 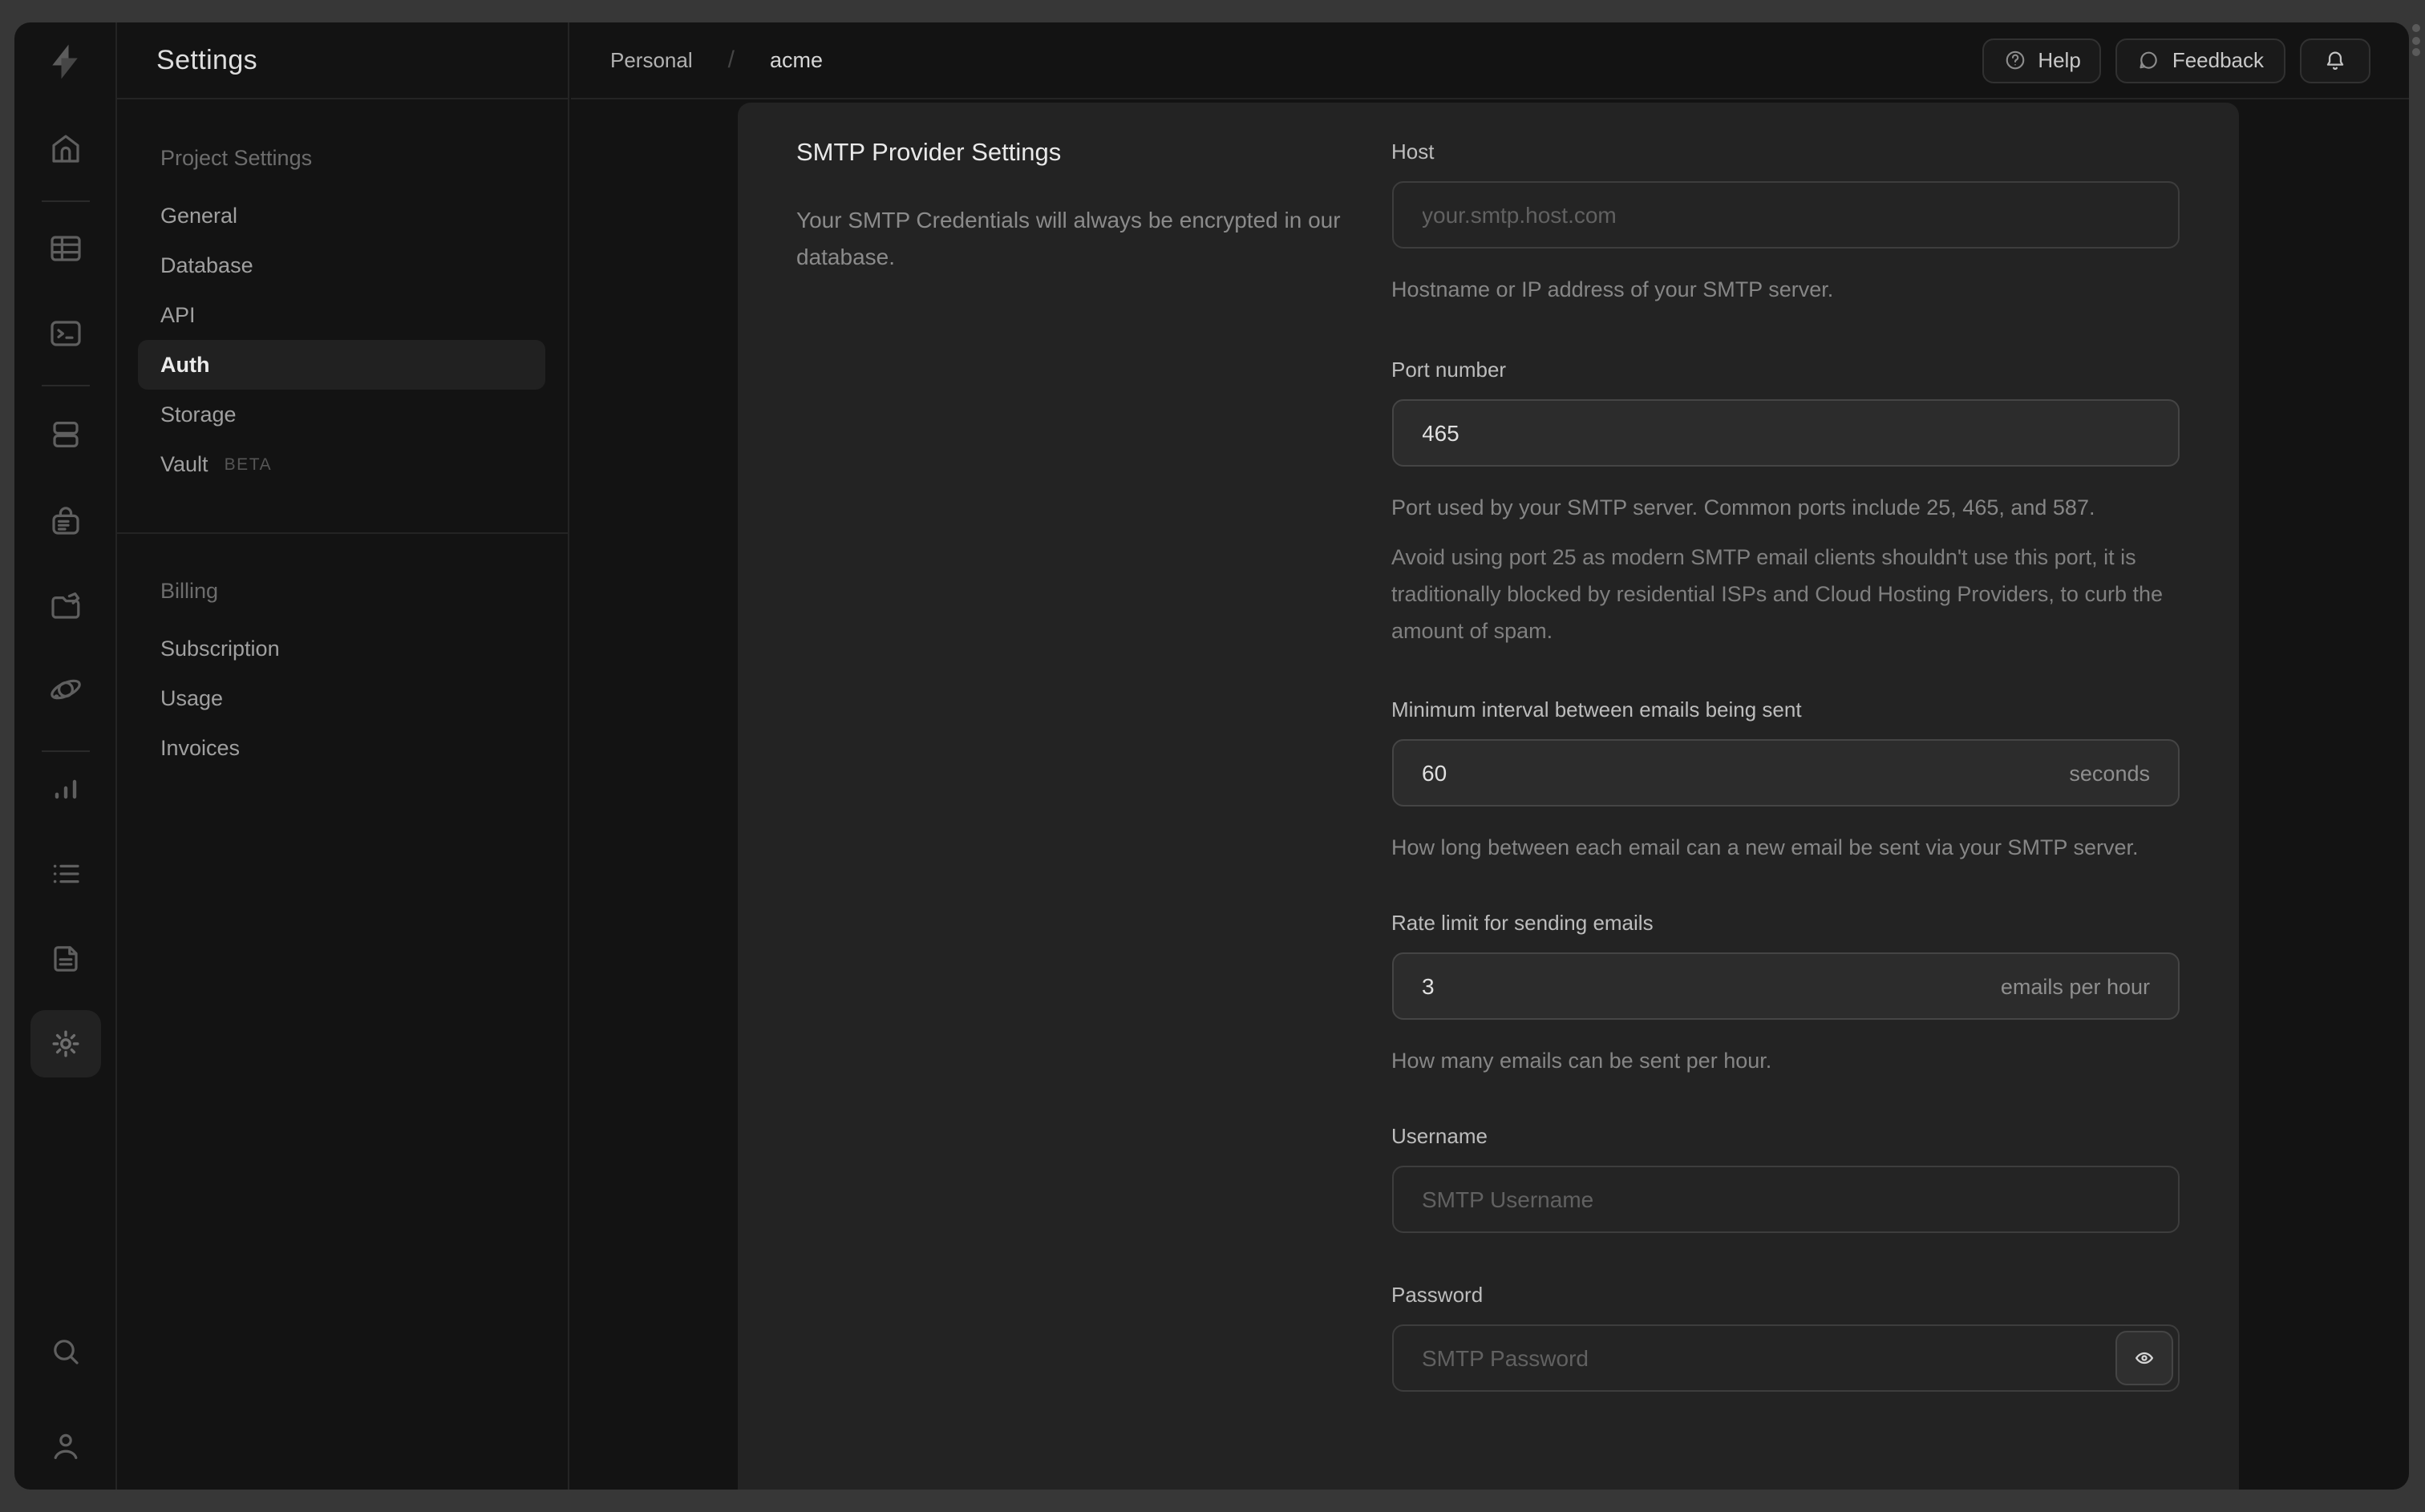 I want to click on menu-heading-project-settings: Project Settings, so click(x=236, y=158).